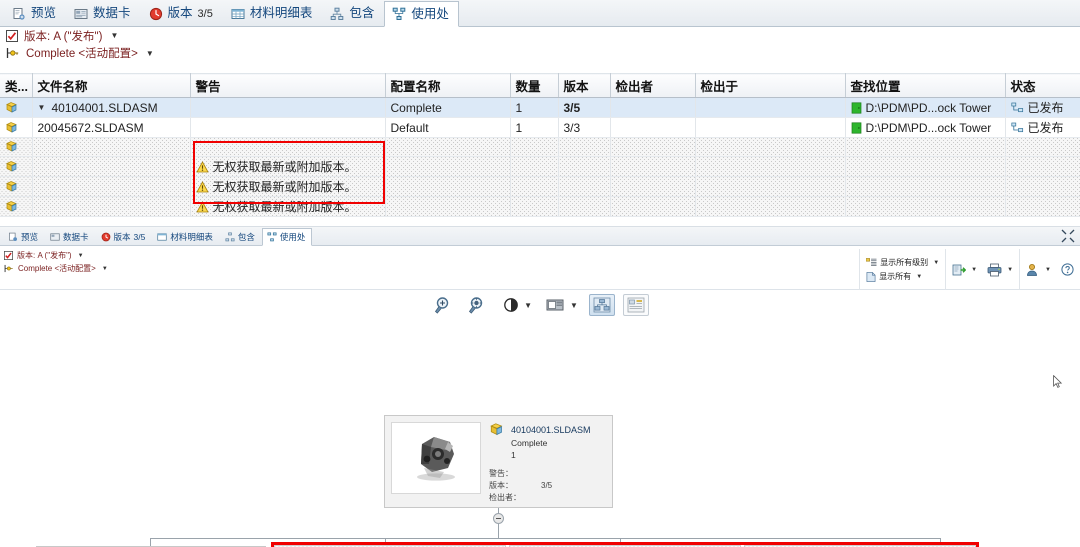  I want to click on display-mode-button: ▼, so click(562, 305).